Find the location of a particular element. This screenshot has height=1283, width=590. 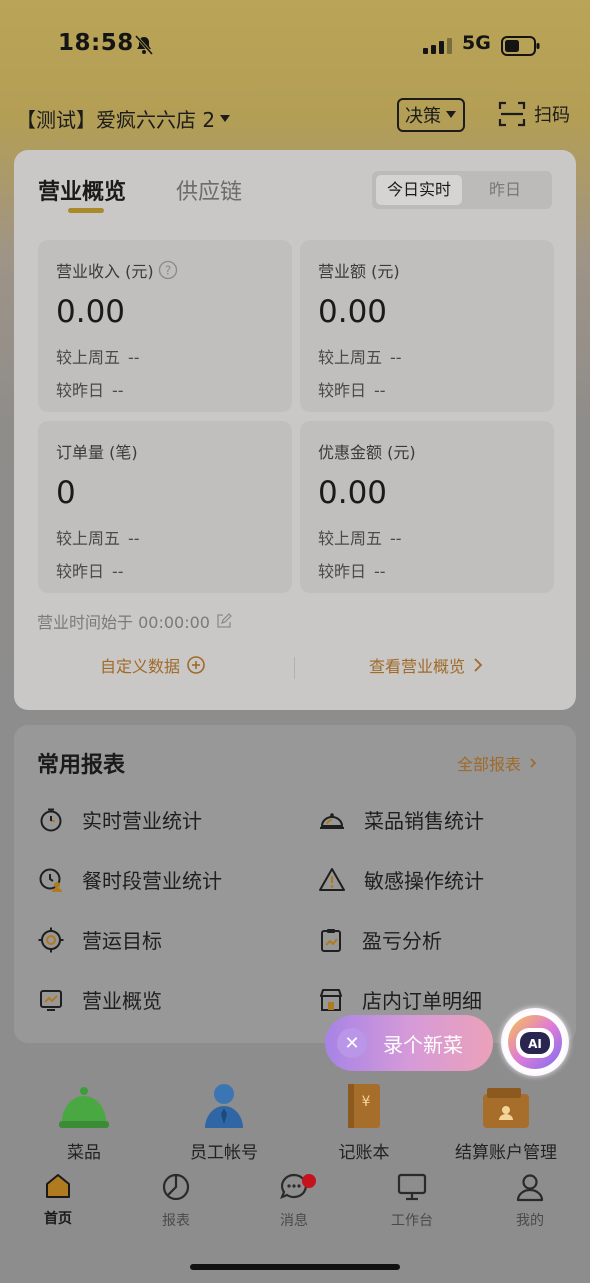

tab-label: 我的 is located at coordinates (530, 1221).